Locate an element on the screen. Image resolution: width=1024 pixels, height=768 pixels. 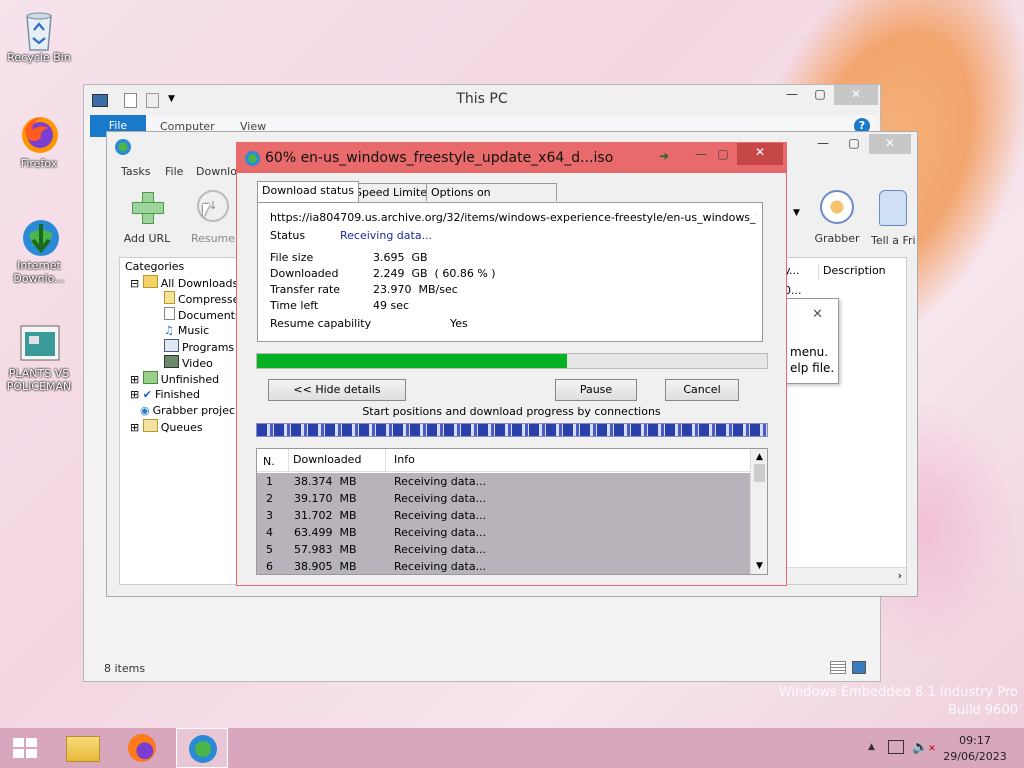
grabber-icon is located at coordinates (837, 207).